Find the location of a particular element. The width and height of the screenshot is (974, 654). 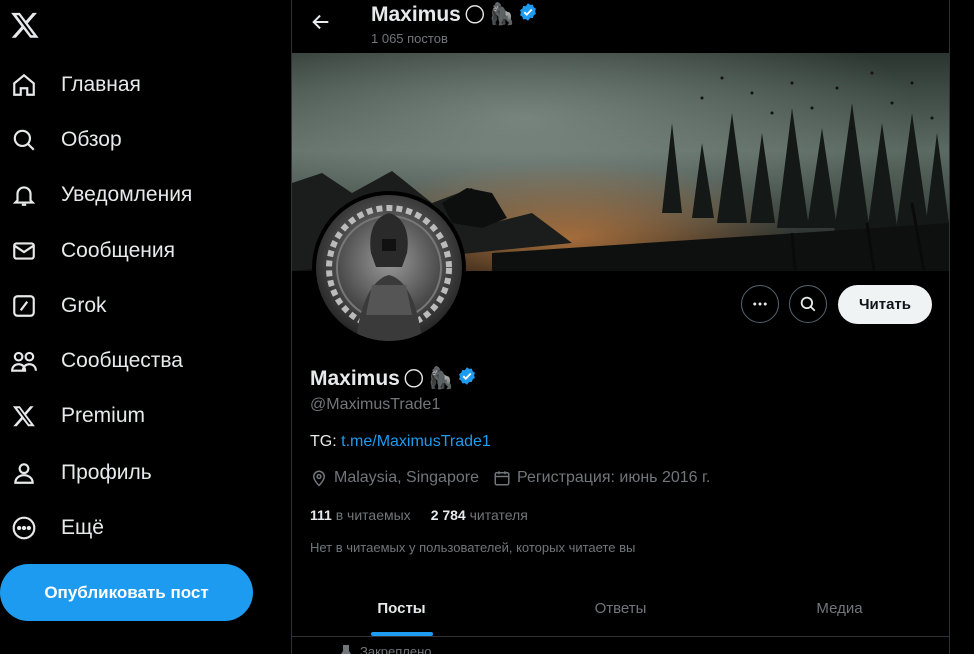

bell-icon is located at coordinates (24, 195).